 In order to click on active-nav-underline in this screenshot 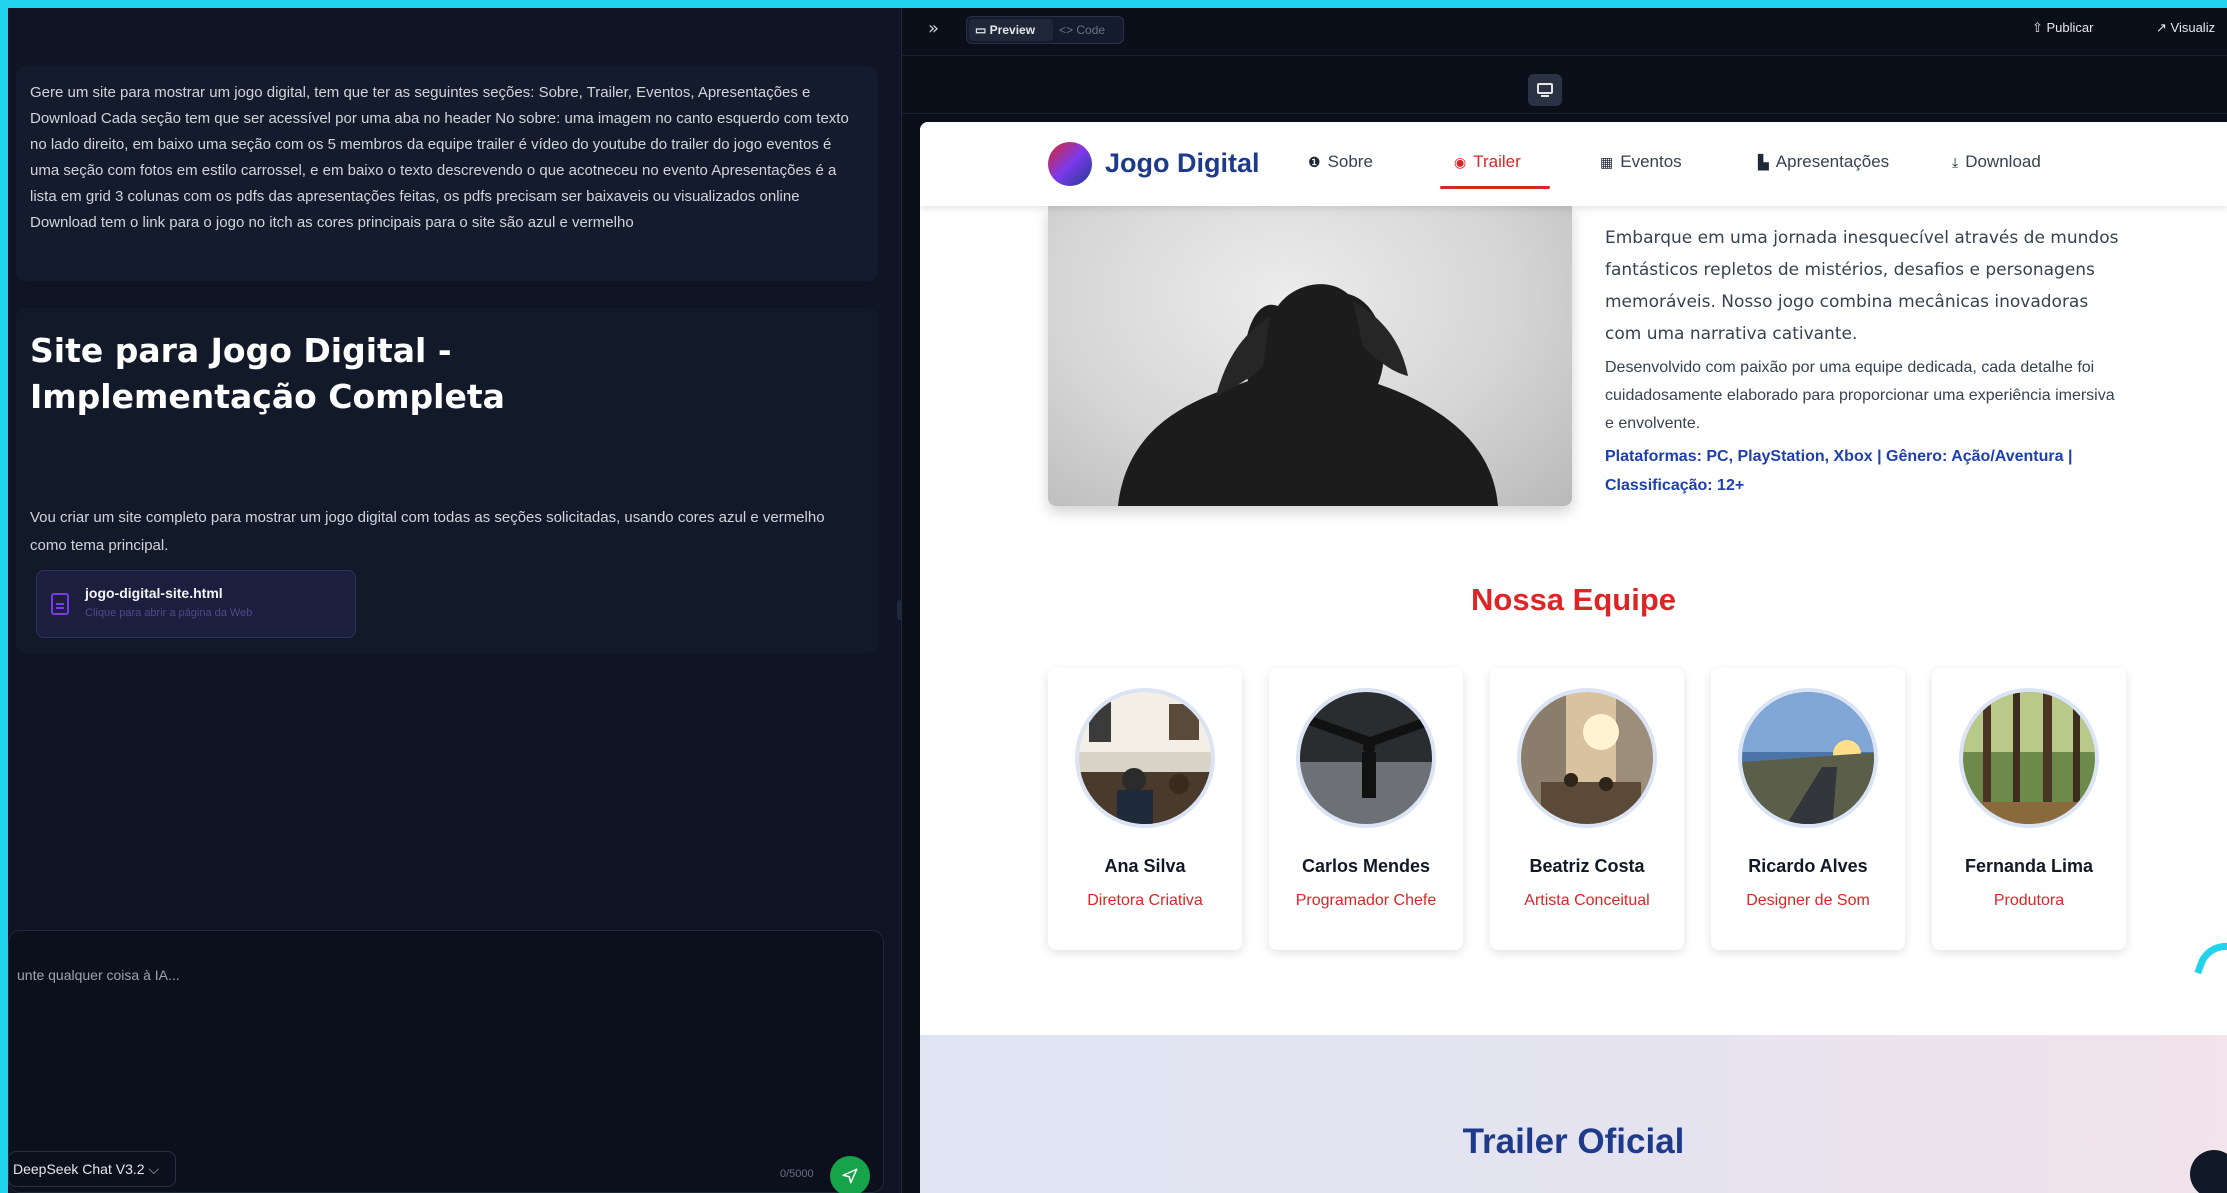, I will do `click(1495, 187)`.